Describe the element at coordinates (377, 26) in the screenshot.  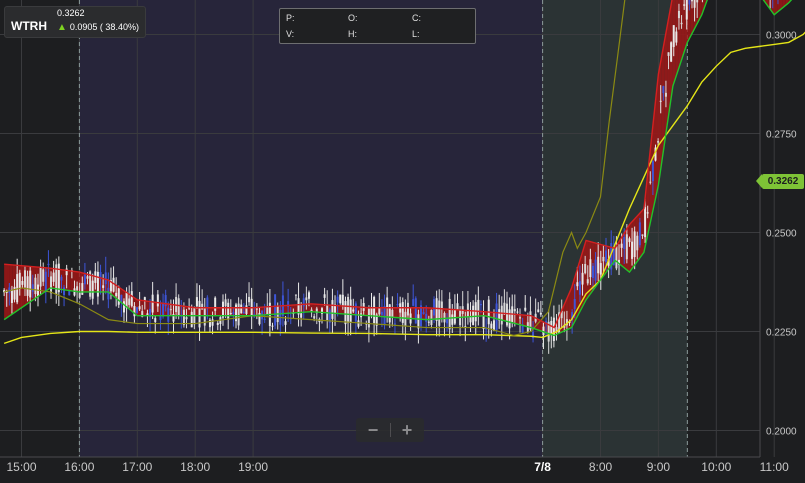
I see `ohlc-panel: P: O: C: V: H: L:` at that location.